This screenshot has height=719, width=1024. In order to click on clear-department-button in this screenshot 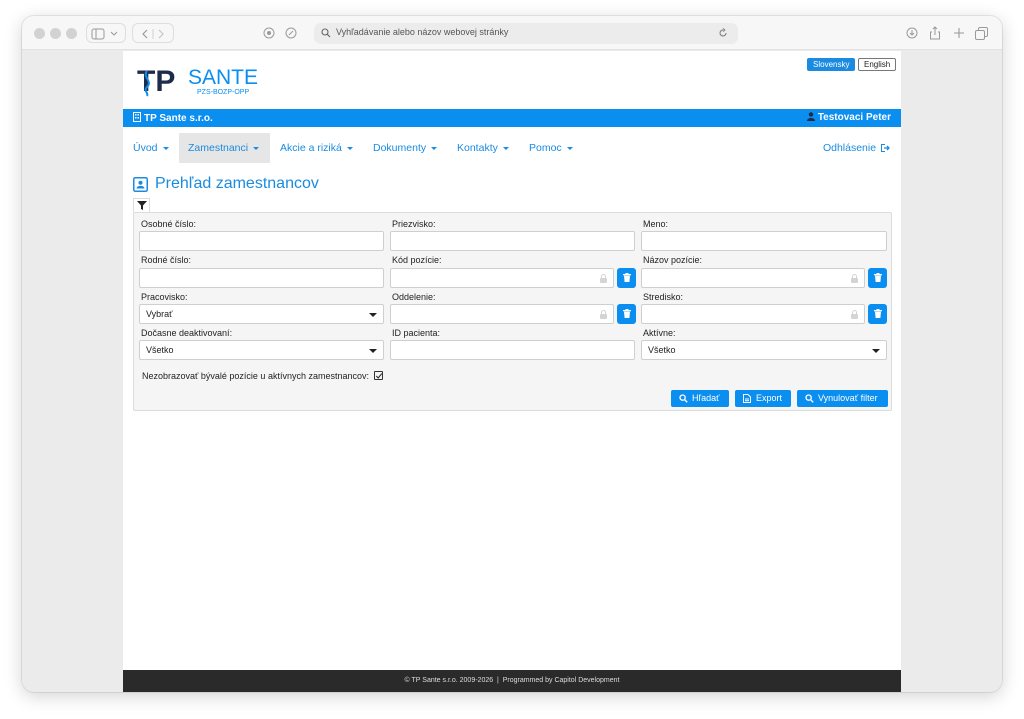, I will do `click(626, 314)`.